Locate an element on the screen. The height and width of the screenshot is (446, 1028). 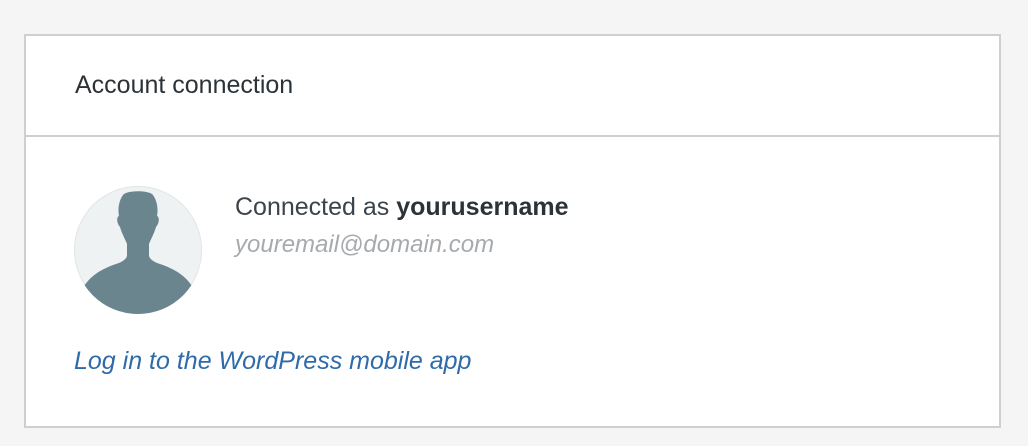
mobile-app-login-link: Log in to the WordPress mobile app is located at coordinates (272, 361).